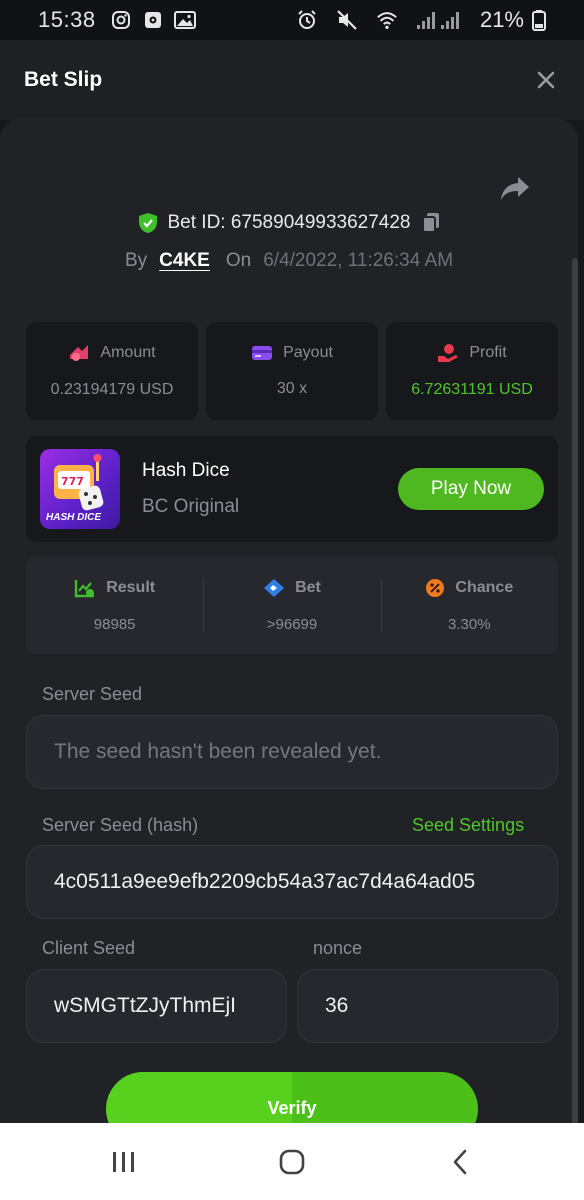  I want to click on bet-meta-row: By C4KE On 6/4/2022, 11:26:34 AM, so click(289, 261).